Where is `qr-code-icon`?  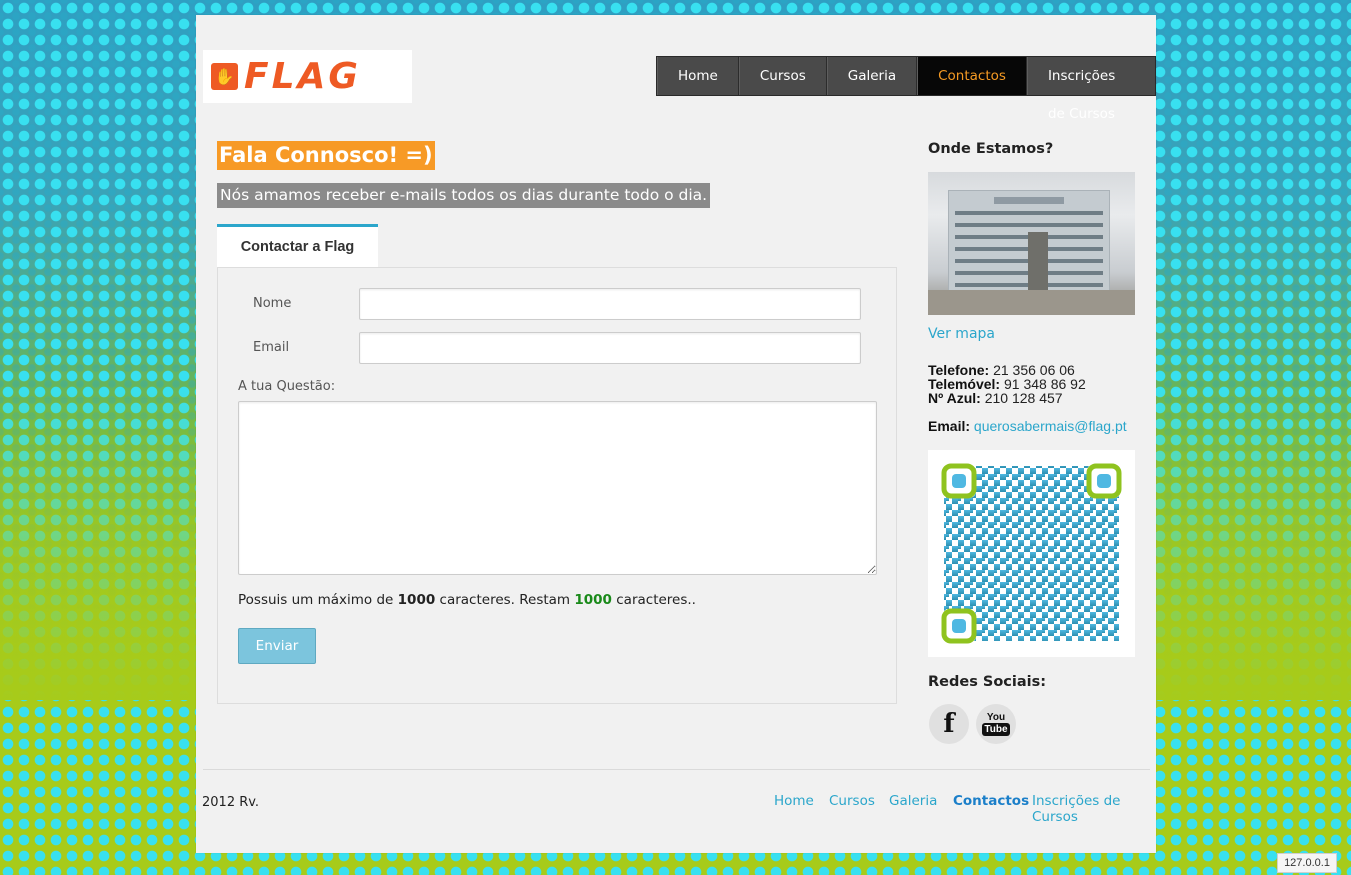 qr-code-icon is located at coordinates (1031, 553).